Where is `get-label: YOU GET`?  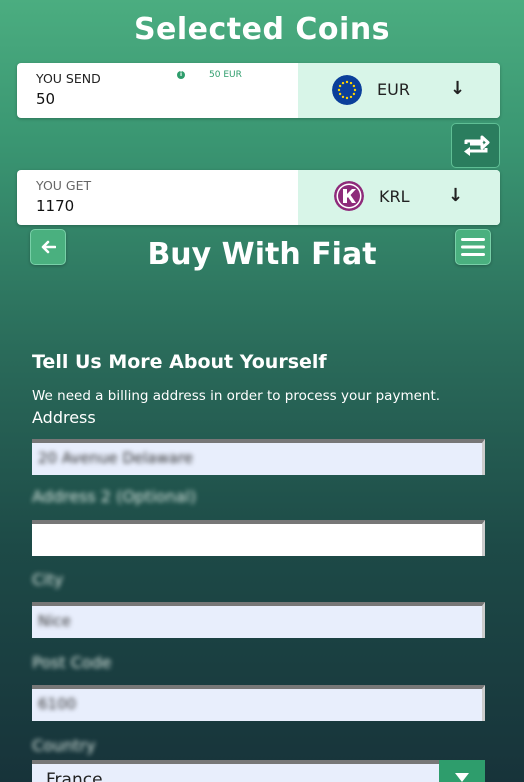
get-label: YOU GET is located at coordinates (64, 185).